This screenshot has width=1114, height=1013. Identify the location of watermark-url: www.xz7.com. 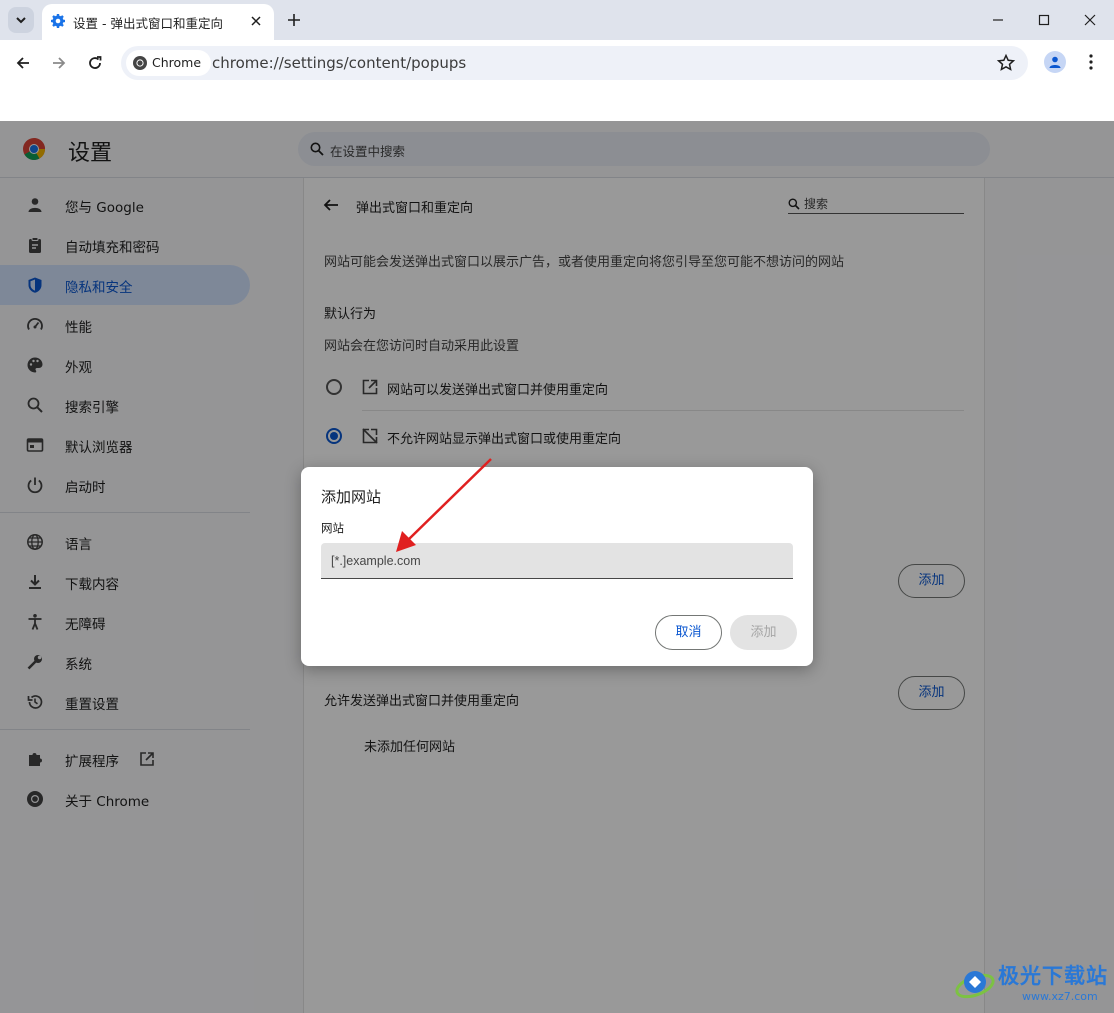
(1060, 996).